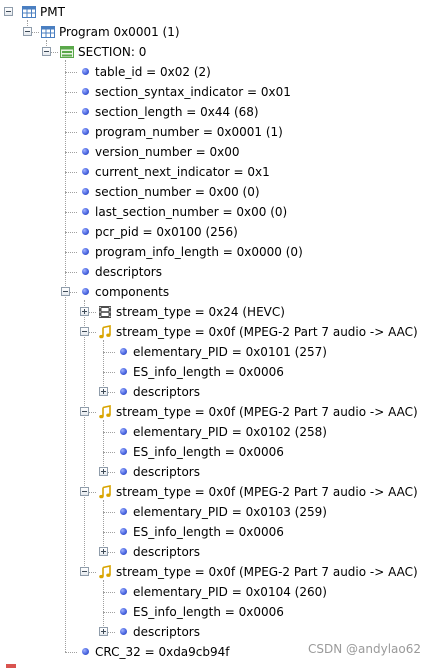 This screenshot has width=429, height=668. I want to click on tree-node-last-section-number-0x00-0: last_section_number = 0x00 (0), so click(214, 212).